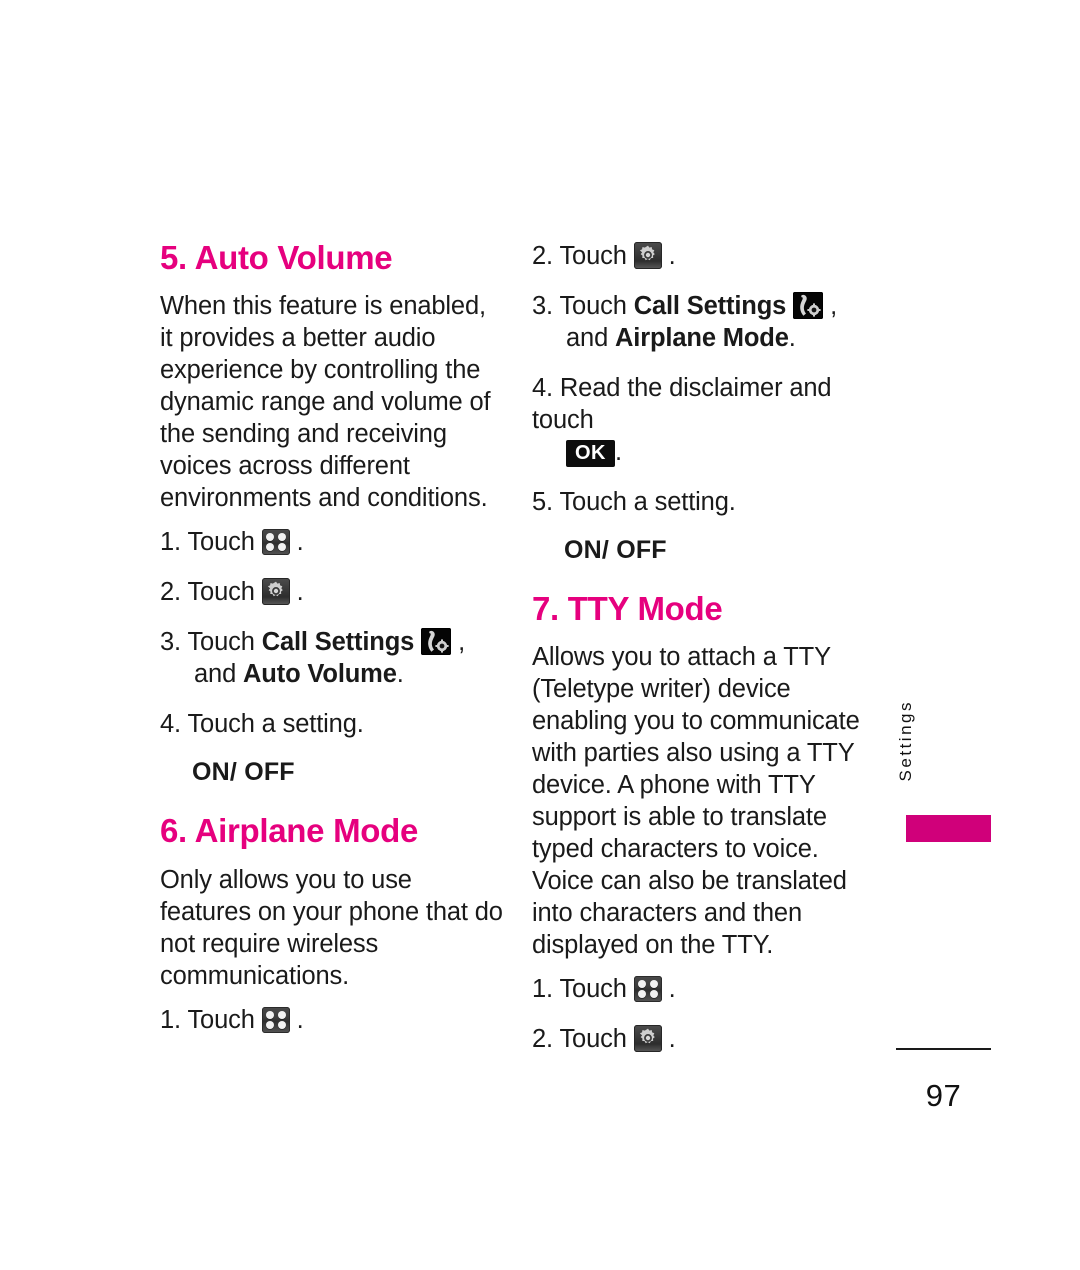 Image resolution: width=1080 pixels, height=1270 pixels. Describe the element at coordinates (590, 453) in the screenshot. I see `ok-button: OK` at that location.